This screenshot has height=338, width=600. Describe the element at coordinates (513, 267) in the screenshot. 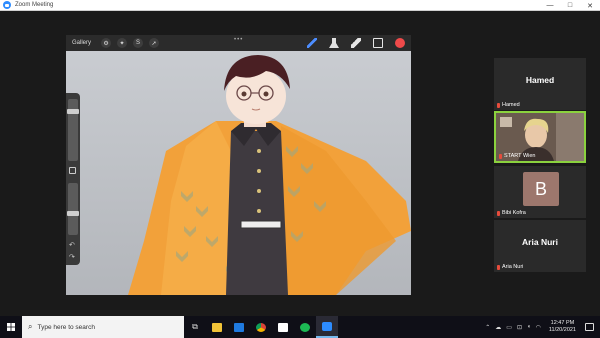

I see `participant-name: Aria Nuri` at that location.